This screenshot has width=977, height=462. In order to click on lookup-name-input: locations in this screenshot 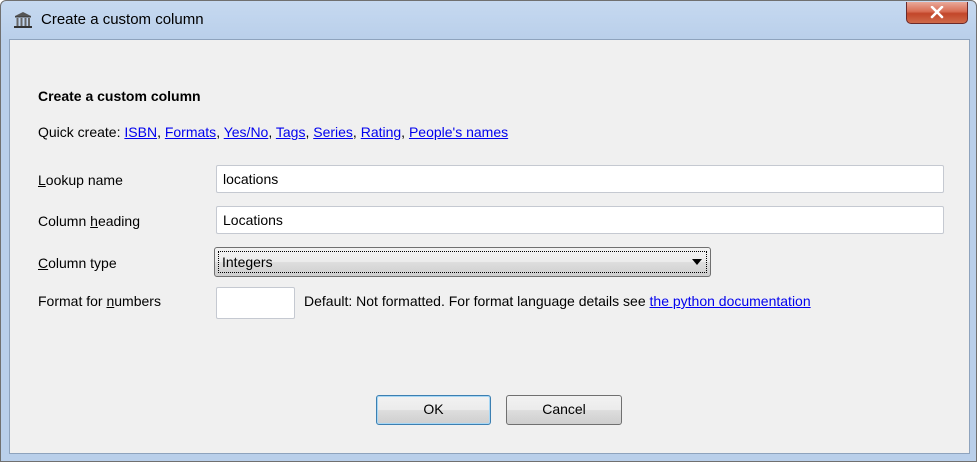, I will do `click(580, 179)`.